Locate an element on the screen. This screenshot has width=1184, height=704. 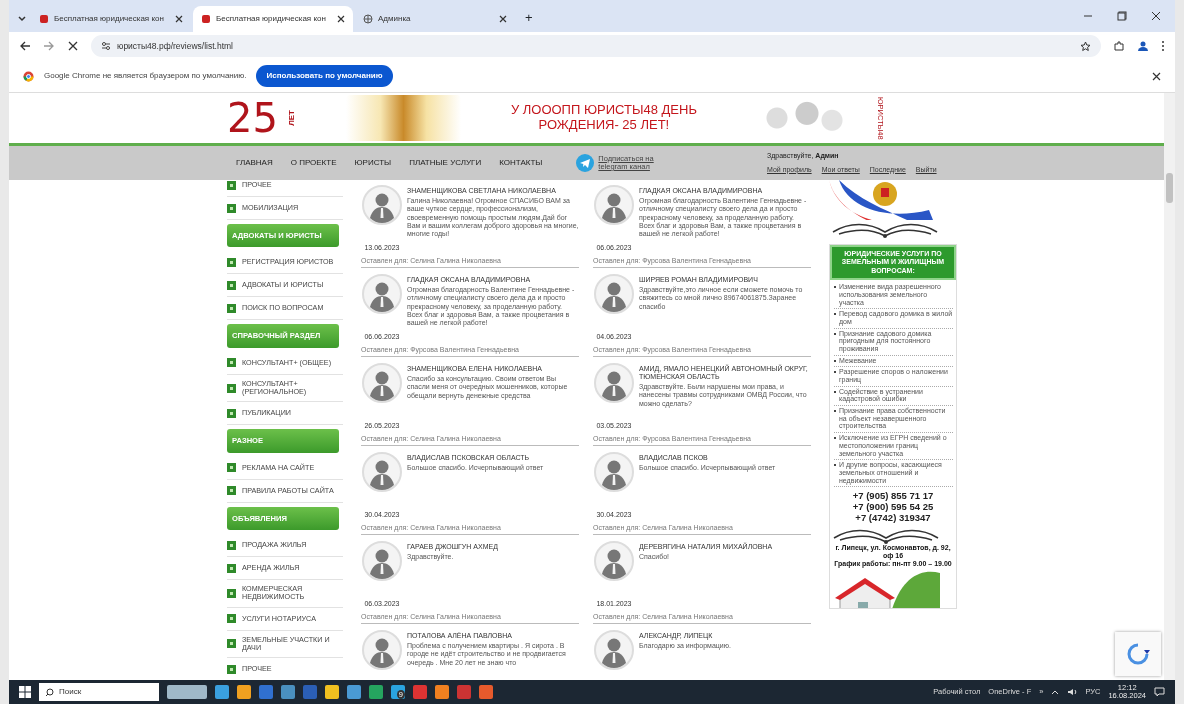
new-tab-button: + is located at coordinates (529, 17).